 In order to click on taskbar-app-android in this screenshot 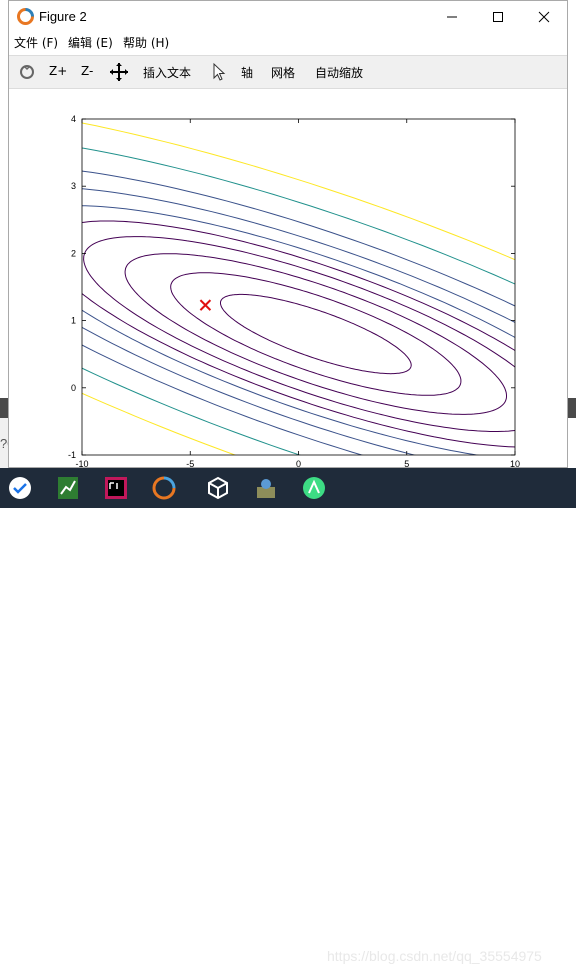, I will do `click(314, 488)`.